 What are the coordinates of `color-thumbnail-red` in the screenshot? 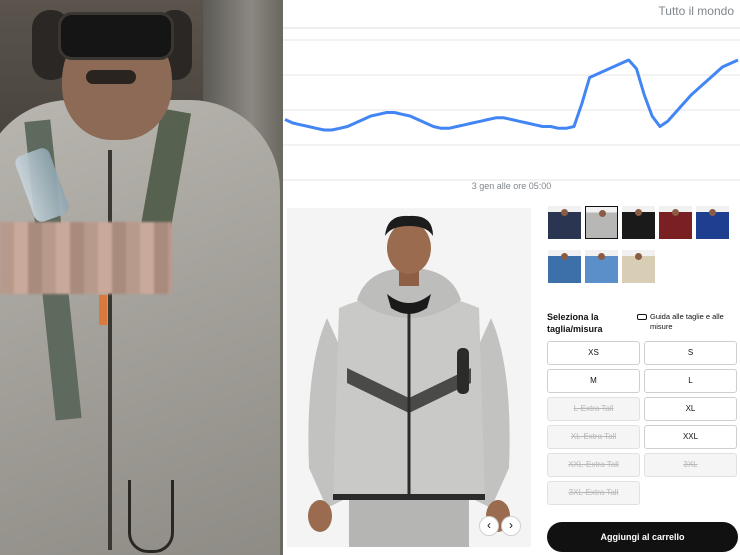 It's located at (675, 222).